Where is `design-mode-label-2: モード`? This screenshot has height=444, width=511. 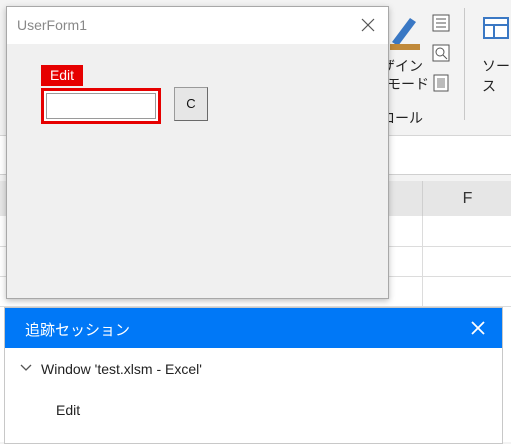 design-mode-label-2: モード is located at coordinates (408, 84).